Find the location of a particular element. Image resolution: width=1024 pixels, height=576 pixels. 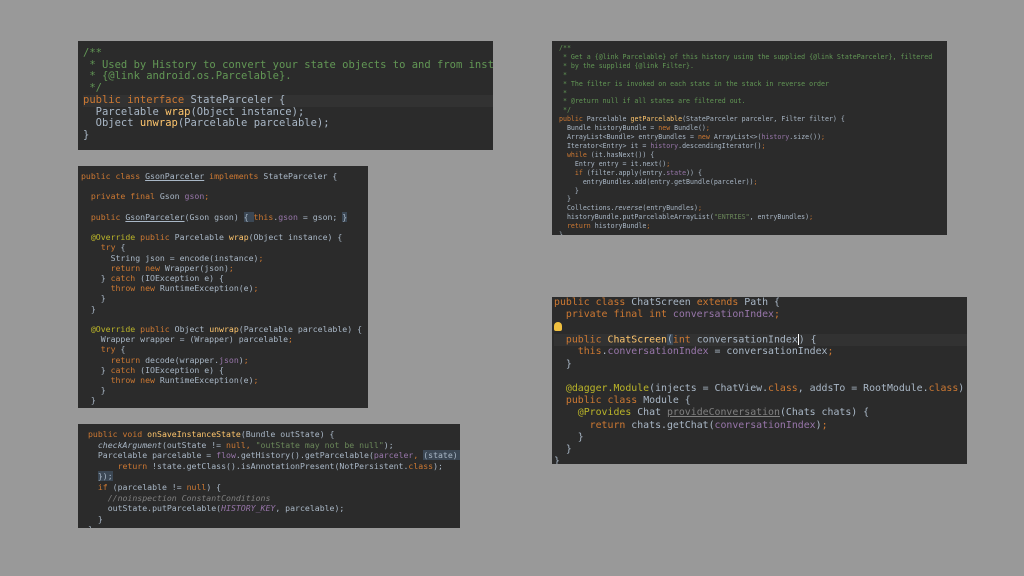

code-line: return decode(wrapper.json); is located at coordinates (165, 359).